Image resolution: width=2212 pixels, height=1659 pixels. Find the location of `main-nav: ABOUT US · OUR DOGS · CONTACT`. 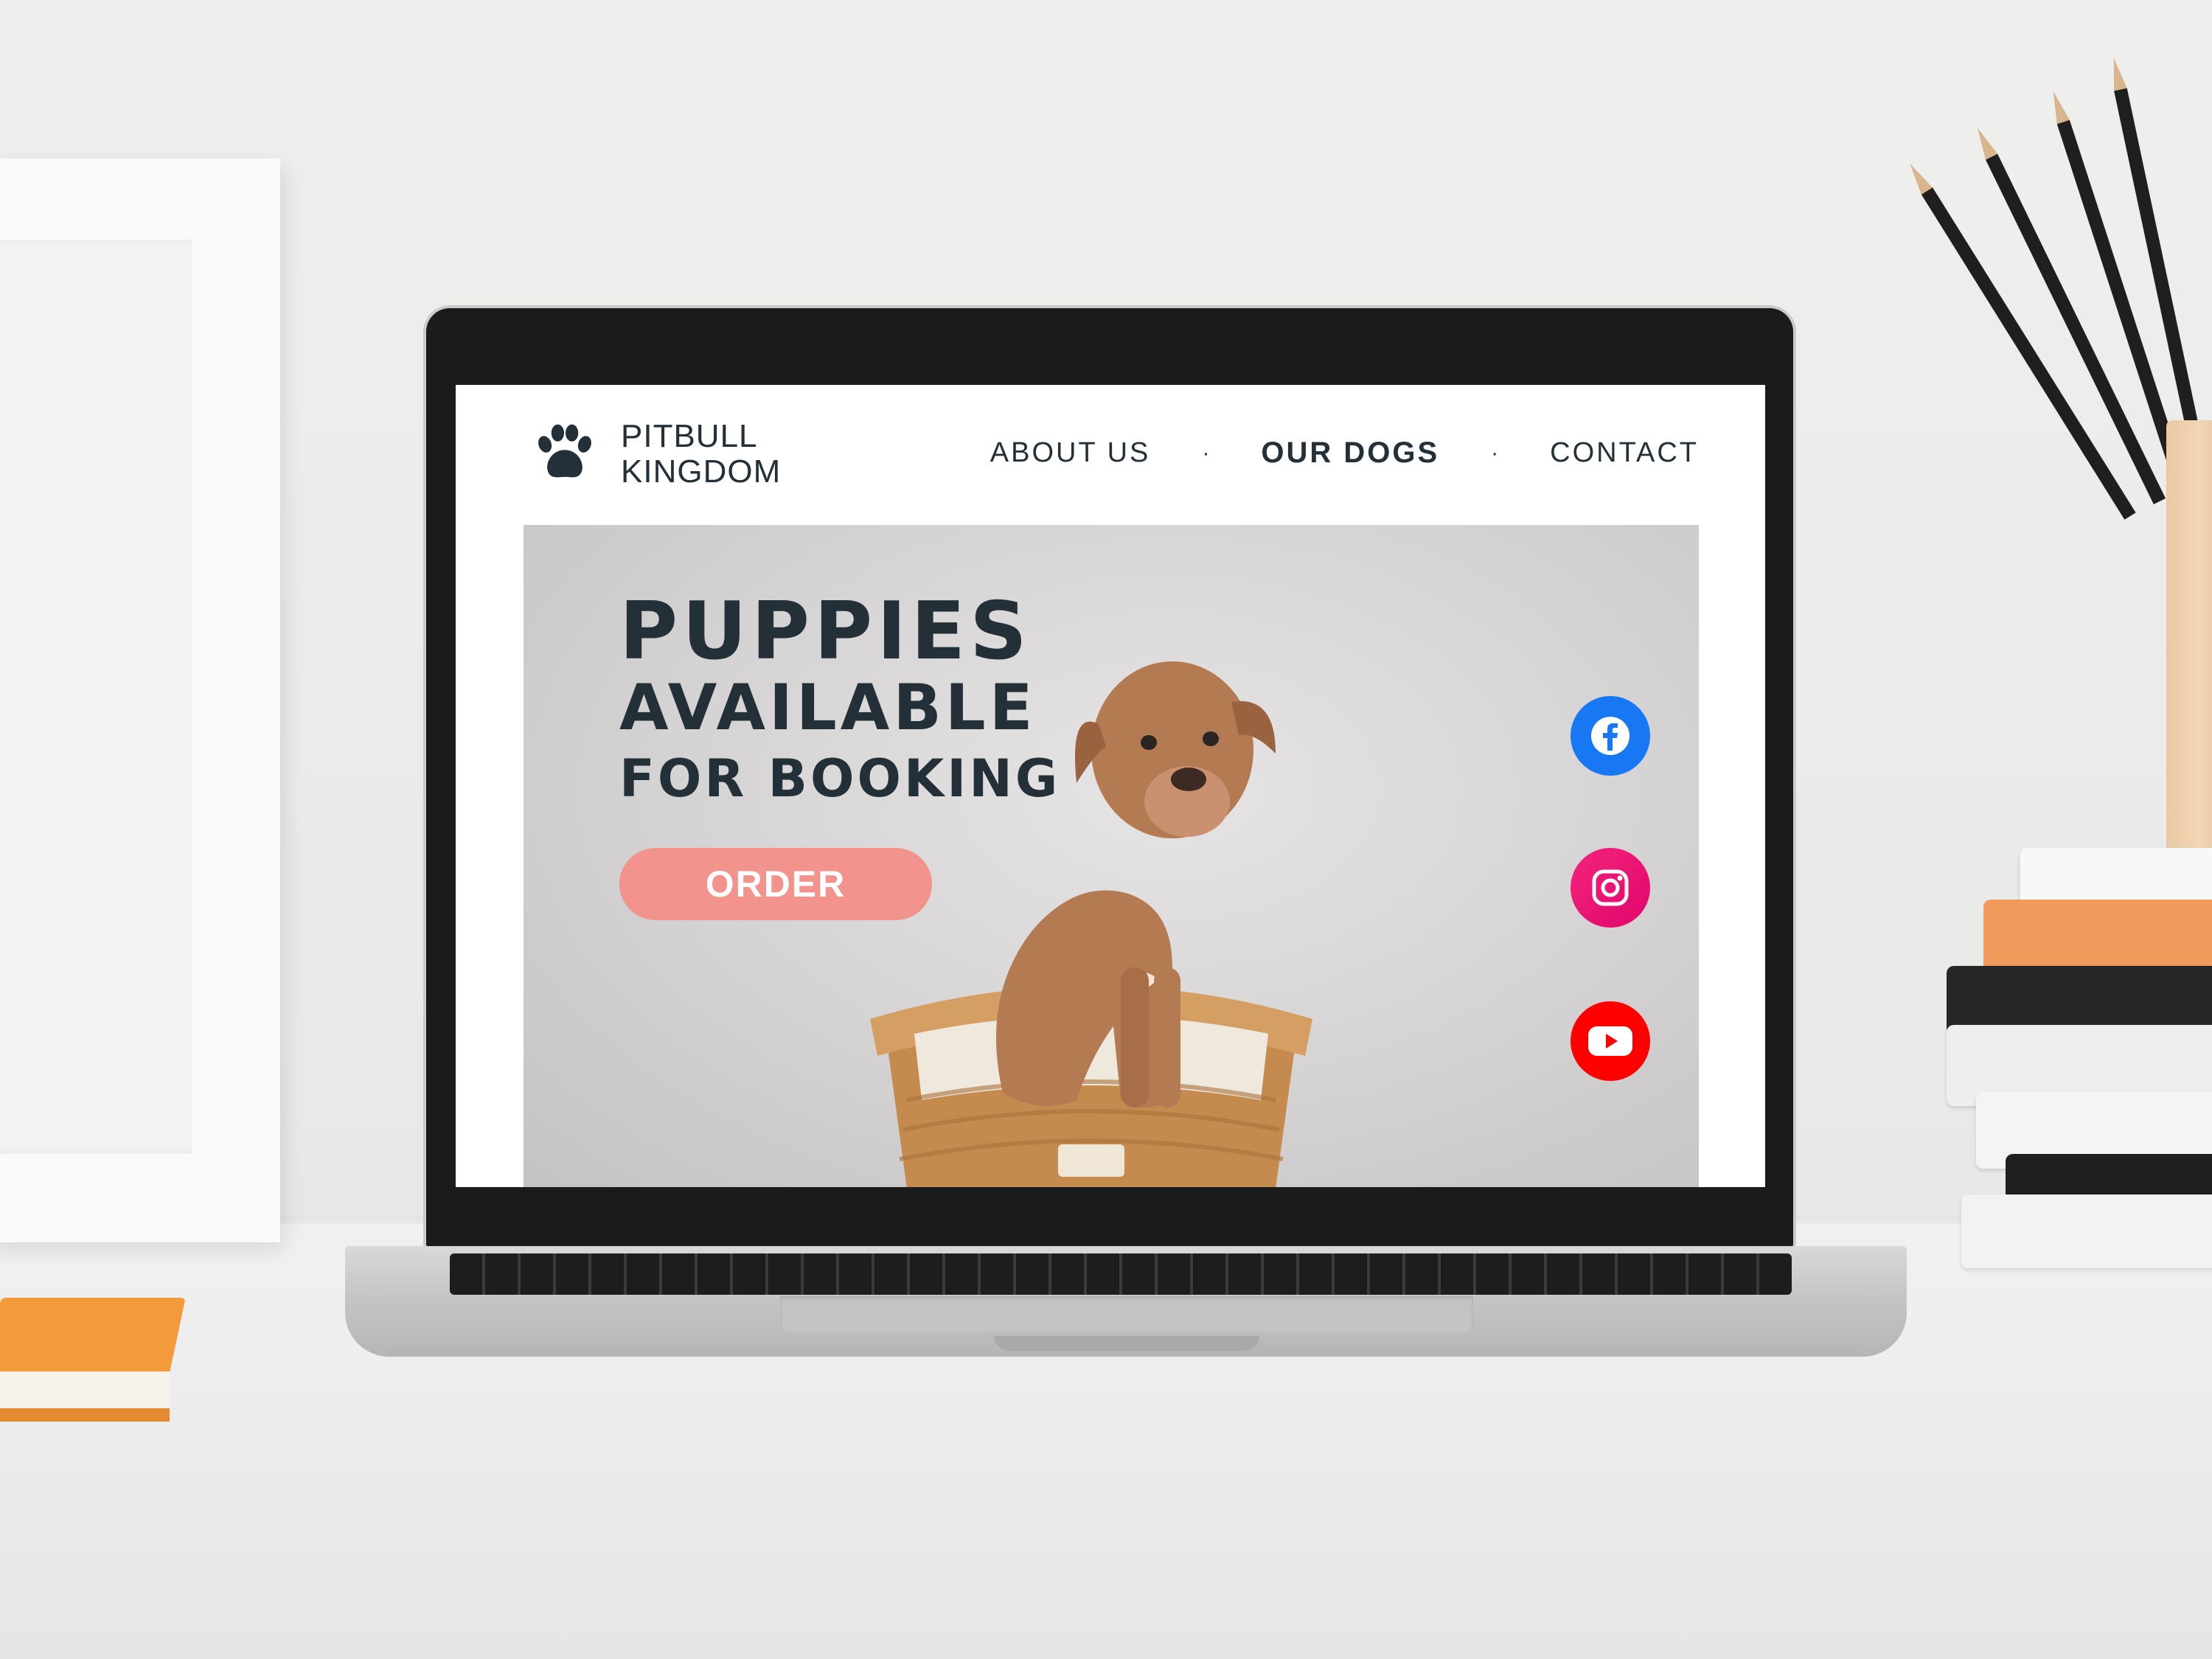

main-nav: ABOUT US · OUR DOGS · CONTACT is located at coordinates (1344, 453).